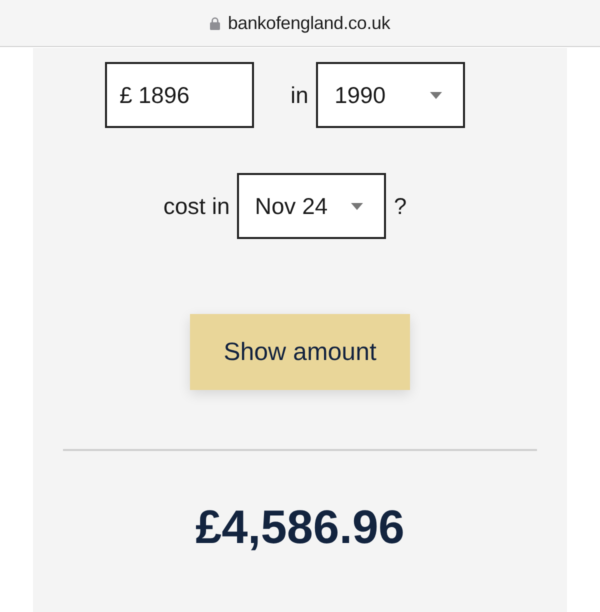 This screenshot has height=612, width=600. I want to click on amount-field: £ 1896, so click(179, 95).